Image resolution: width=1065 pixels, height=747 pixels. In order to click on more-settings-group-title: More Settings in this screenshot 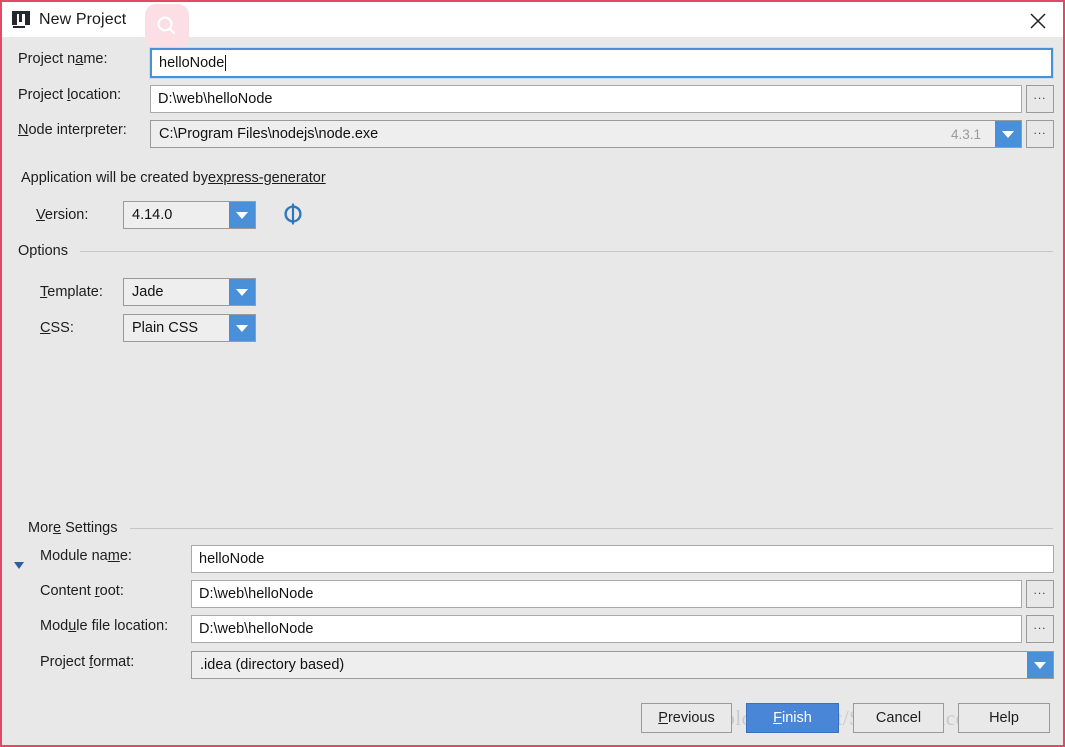, I will do `click(72, 528)`.